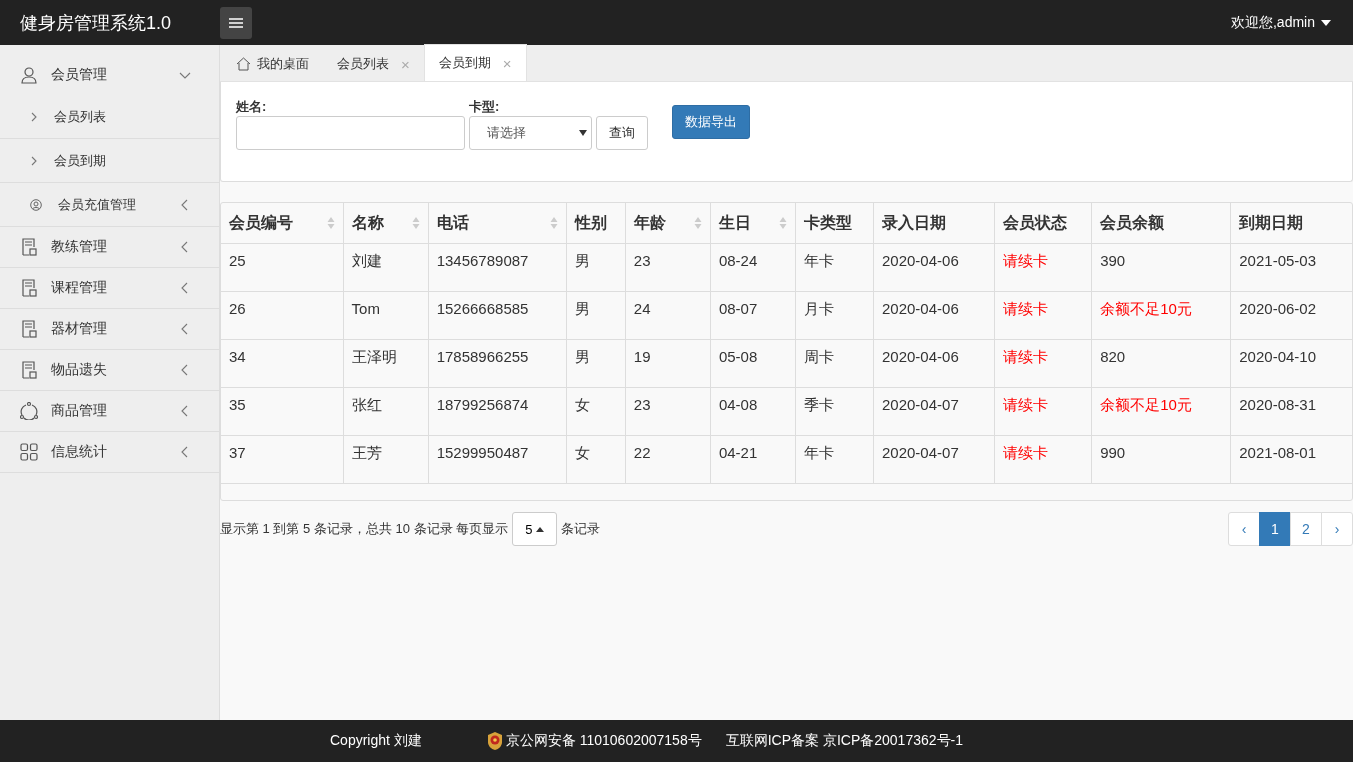  What do you see at coordinates (1161, 223) in the screenshot?
I see `column-header: 会员余额` at bounding box center [1161, 223].